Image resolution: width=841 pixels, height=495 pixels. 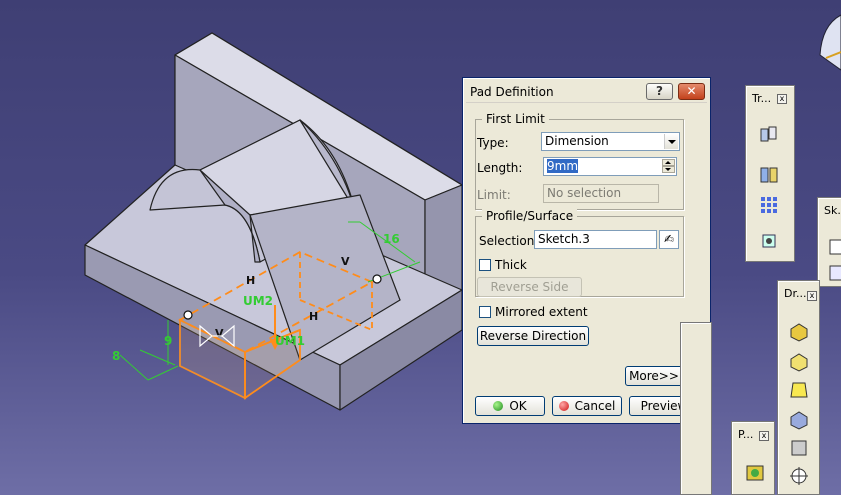 I want to click on thickness-icon, so click(x=799, y=448).